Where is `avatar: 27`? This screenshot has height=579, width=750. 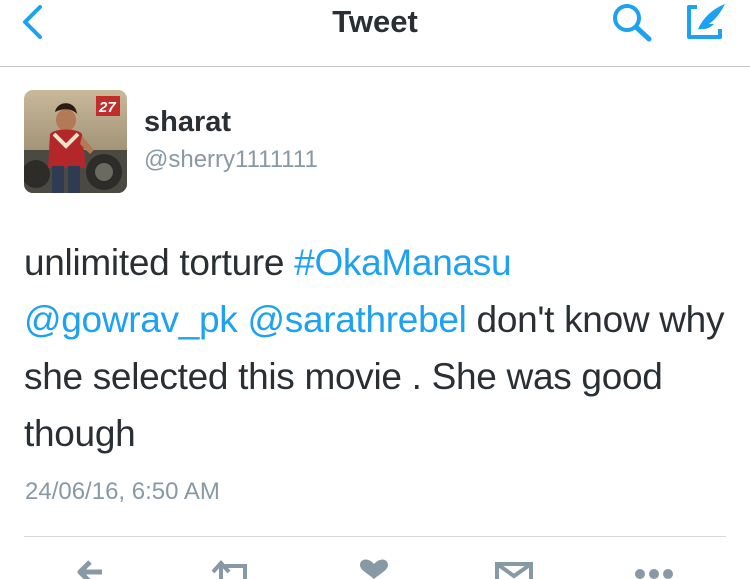 avatar: 27 is located at coordinates (75, 141).